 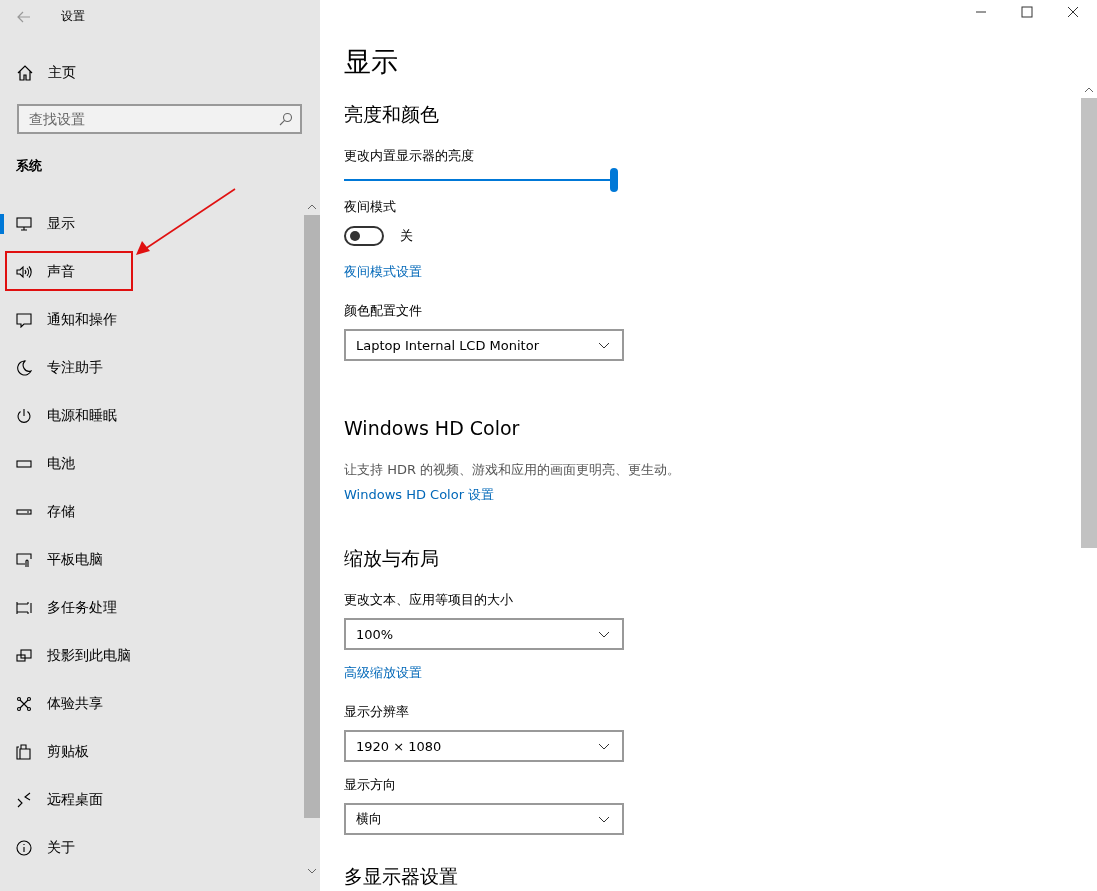 I want to click on section-heading: 系统, so click(x=29, y=166).